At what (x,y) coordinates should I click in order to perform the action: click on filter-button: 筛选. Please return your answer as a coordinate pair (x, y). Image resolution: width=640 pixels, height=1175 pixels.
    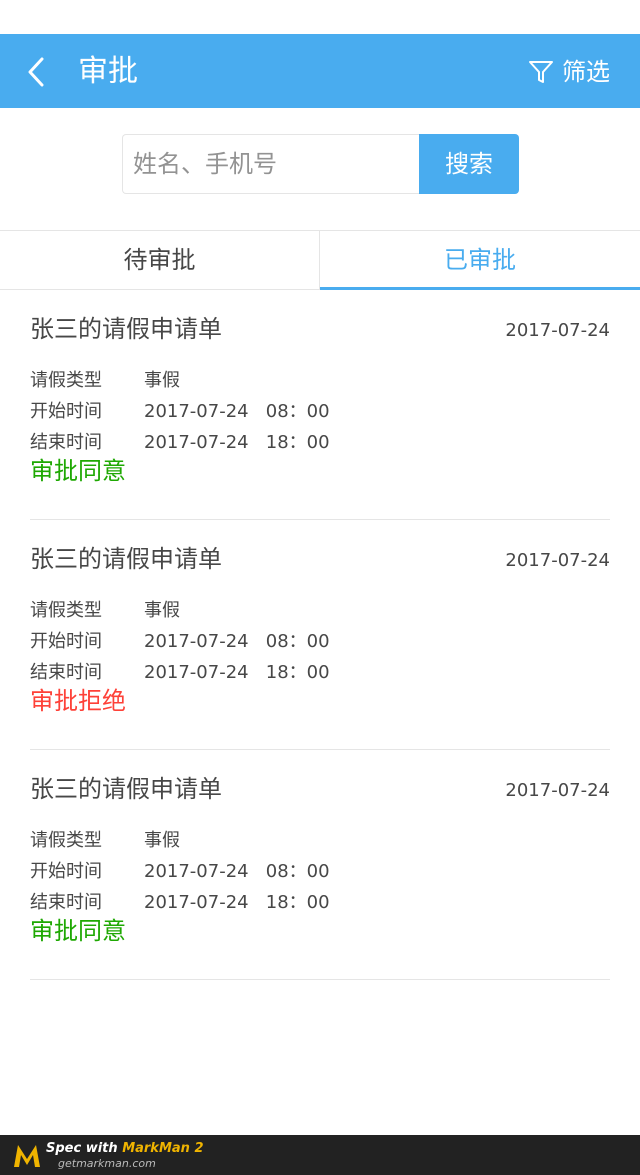
    Looking at the image, I should click on (586, 72).